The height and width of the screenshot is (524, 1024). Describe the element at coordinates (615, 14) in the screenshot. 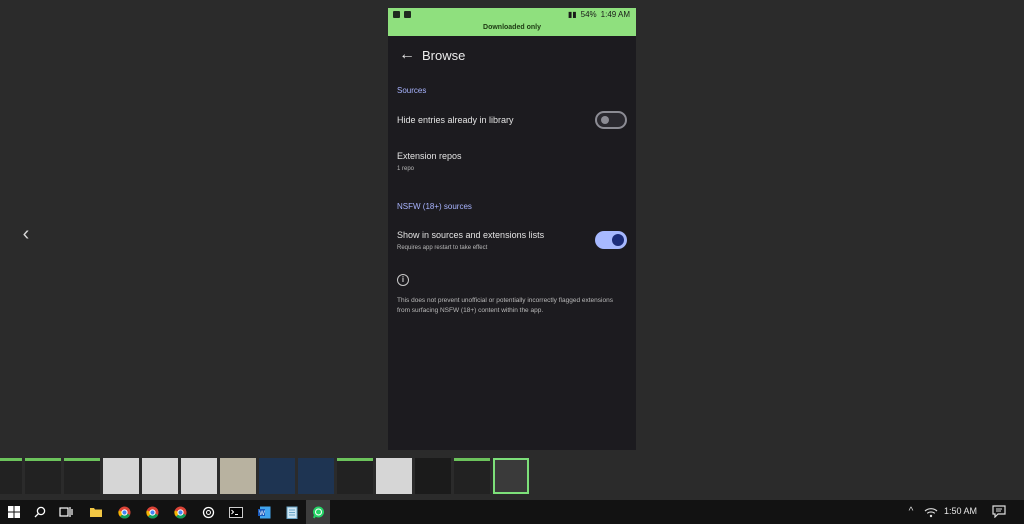

I see `status-time: 1:49 AM` at that location.